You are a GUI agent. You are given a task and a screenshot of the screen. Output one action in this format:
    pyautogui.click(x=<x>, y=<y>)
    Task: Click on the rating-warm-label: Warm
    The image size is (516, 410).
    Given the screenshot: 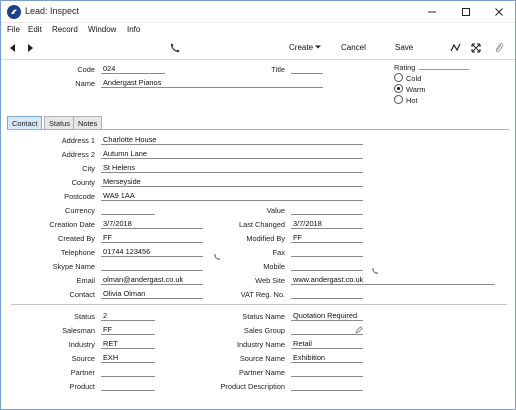 What is the action you would take?
    pyautogui.click(x=416, y=89)
    